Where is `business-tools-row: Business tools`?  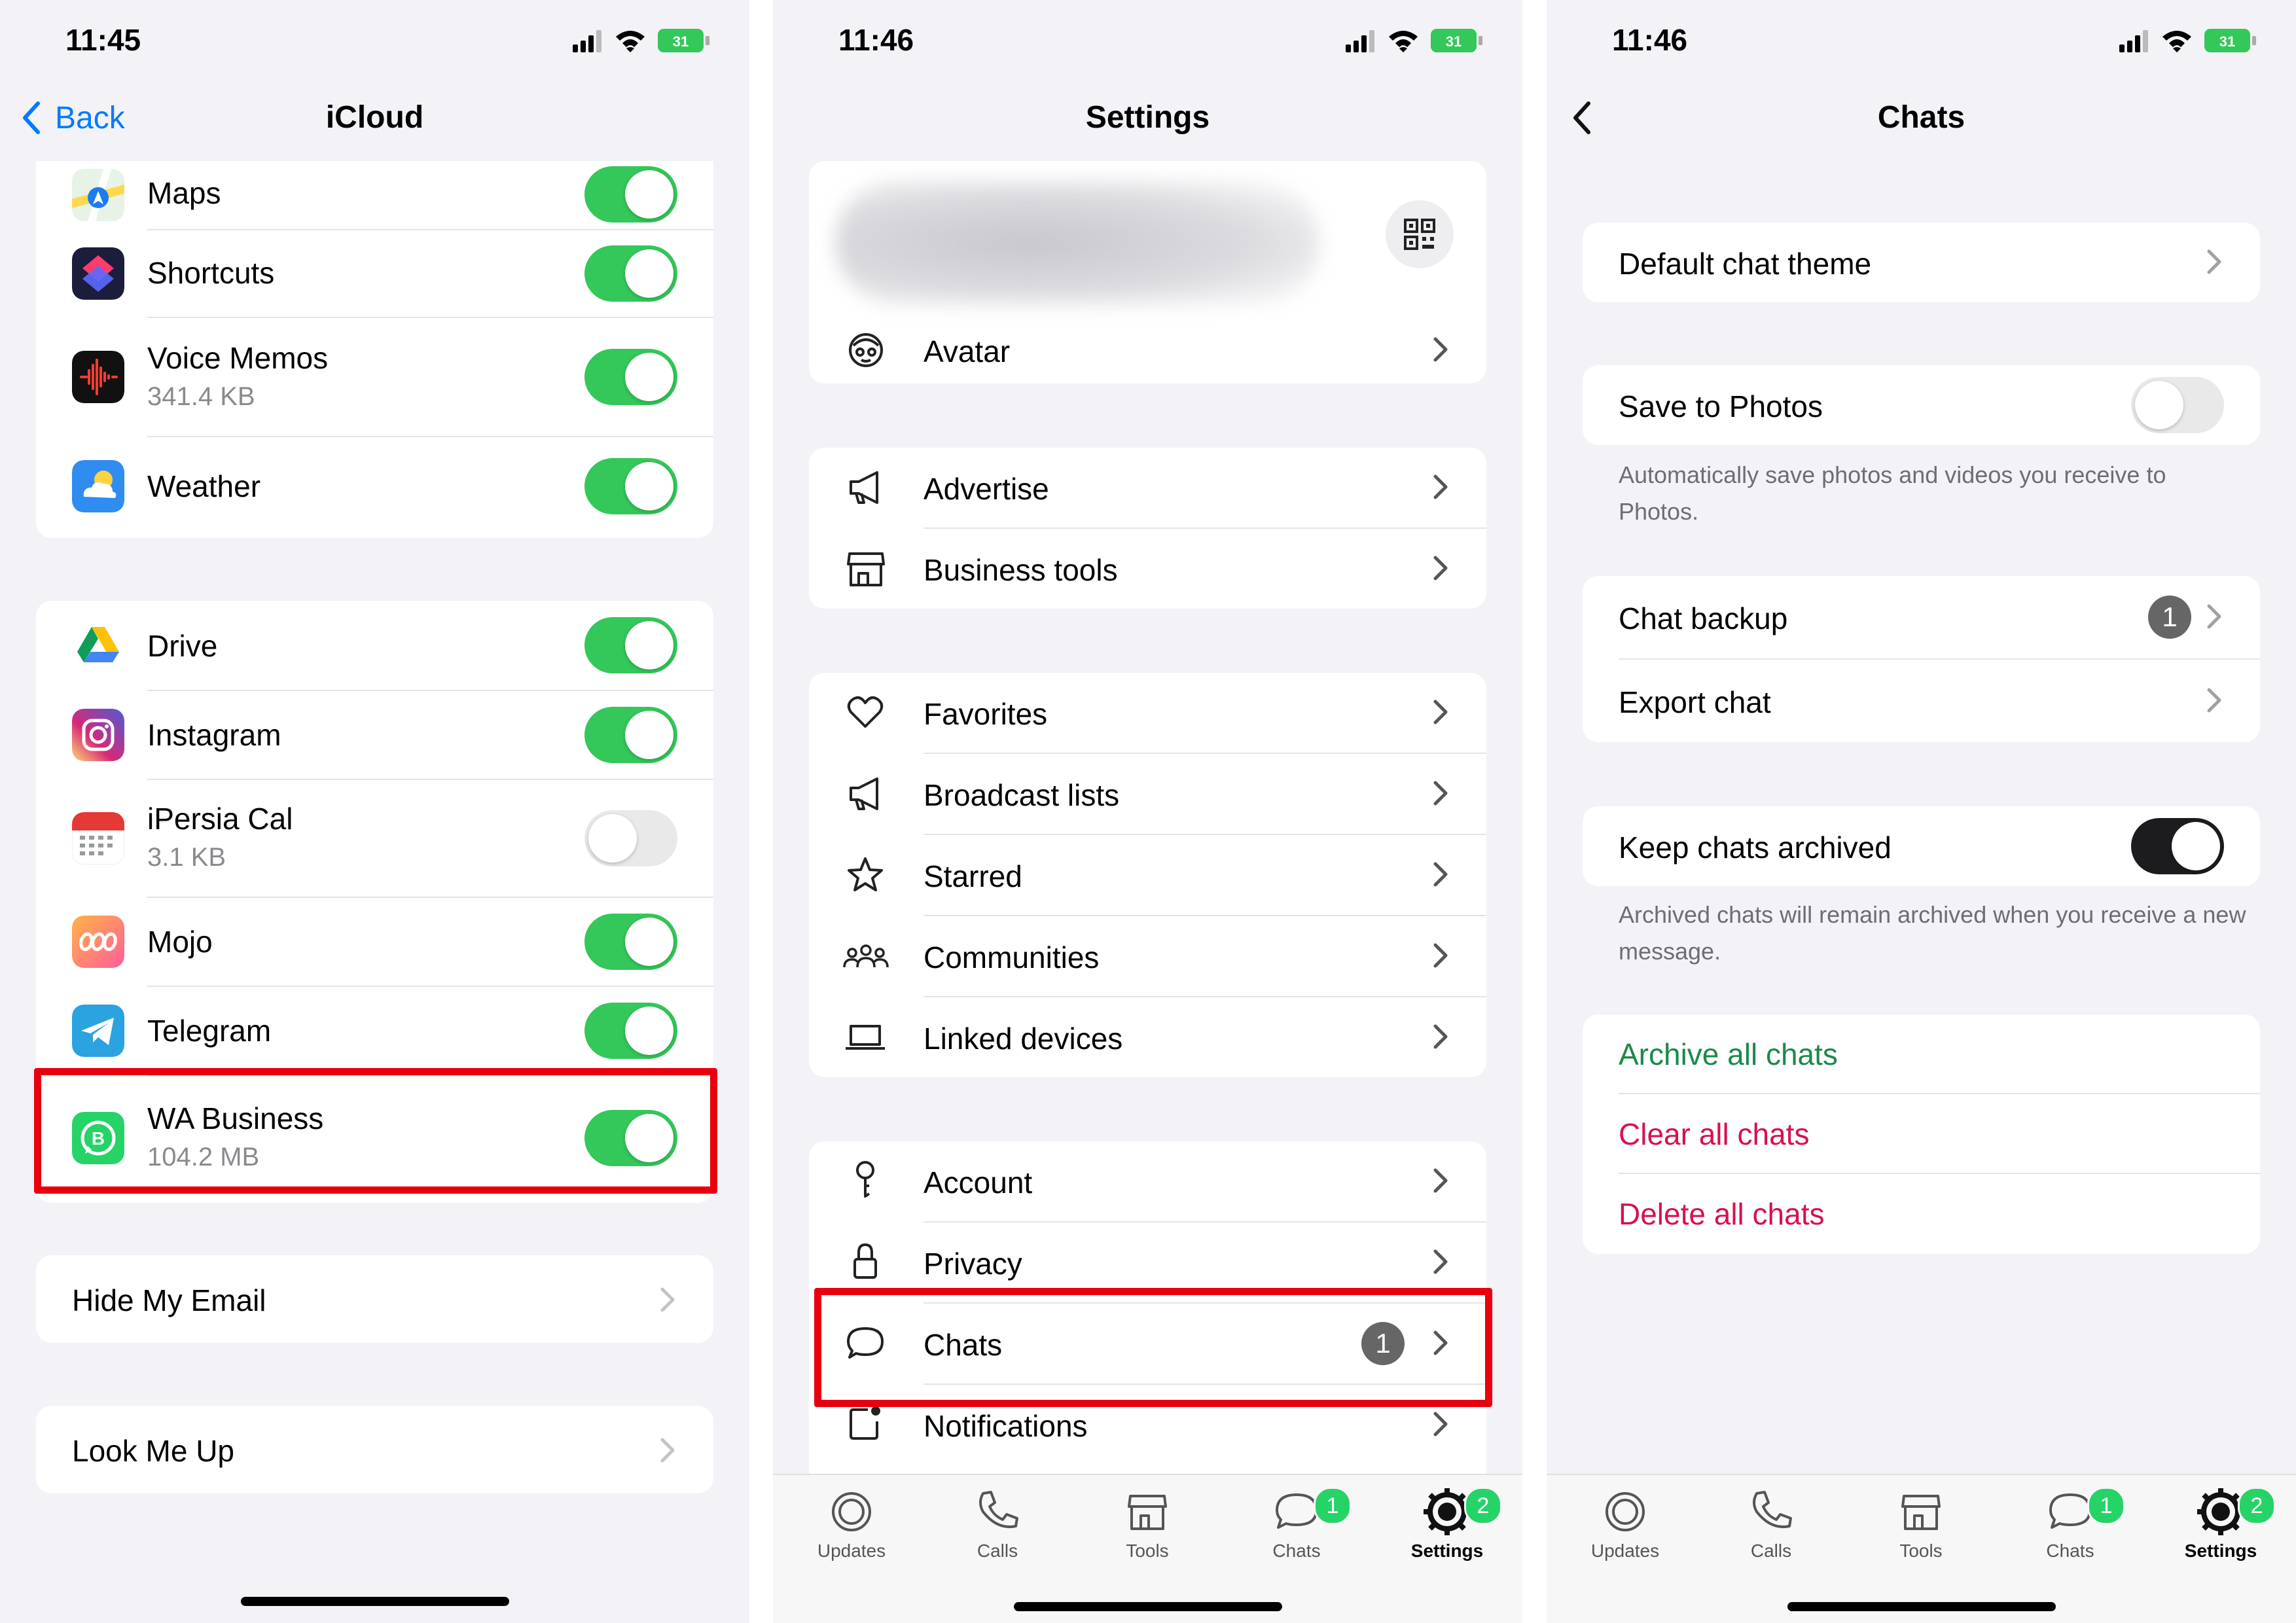
business-tools-row: Business tools is located at coordinates (1147, 569).